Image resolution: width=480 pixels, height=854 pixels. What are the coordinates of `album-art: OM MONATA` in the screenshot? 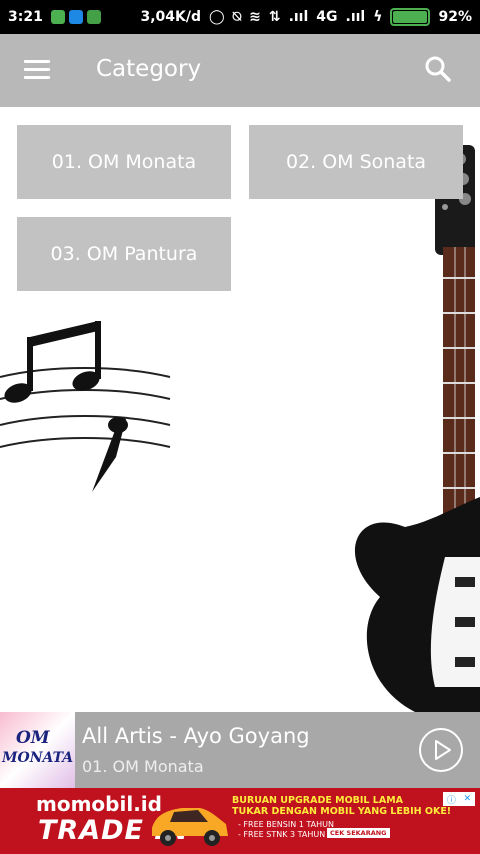 It's located at (37, 750).